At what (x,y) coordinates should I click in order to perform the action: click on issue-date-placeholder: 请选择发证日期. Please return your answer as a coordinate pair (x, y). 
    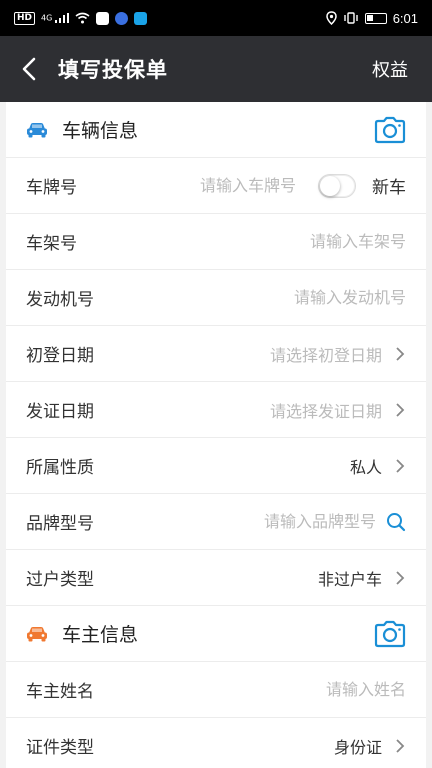
    Looking at the image, I should click on (325, 411).